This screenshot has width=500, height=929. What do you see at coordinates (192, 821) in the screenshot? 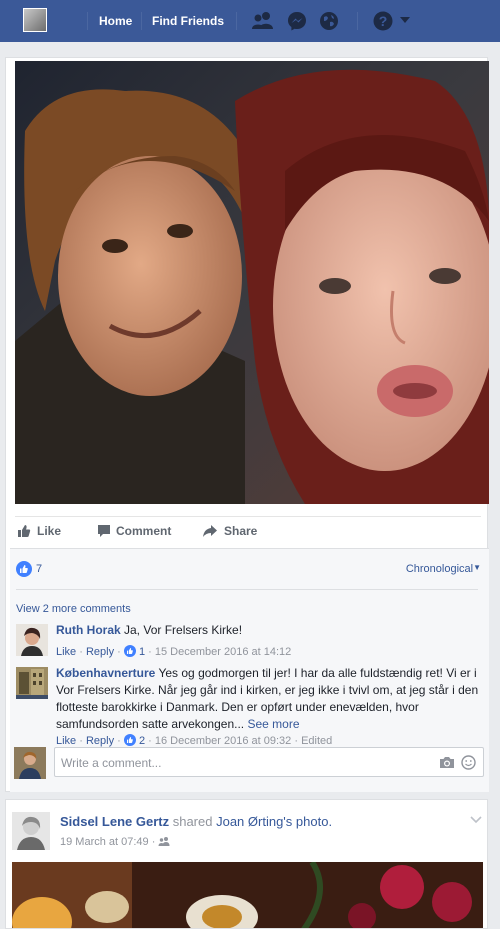
I see `shared-text: shared` at bounding box center [192, 821].